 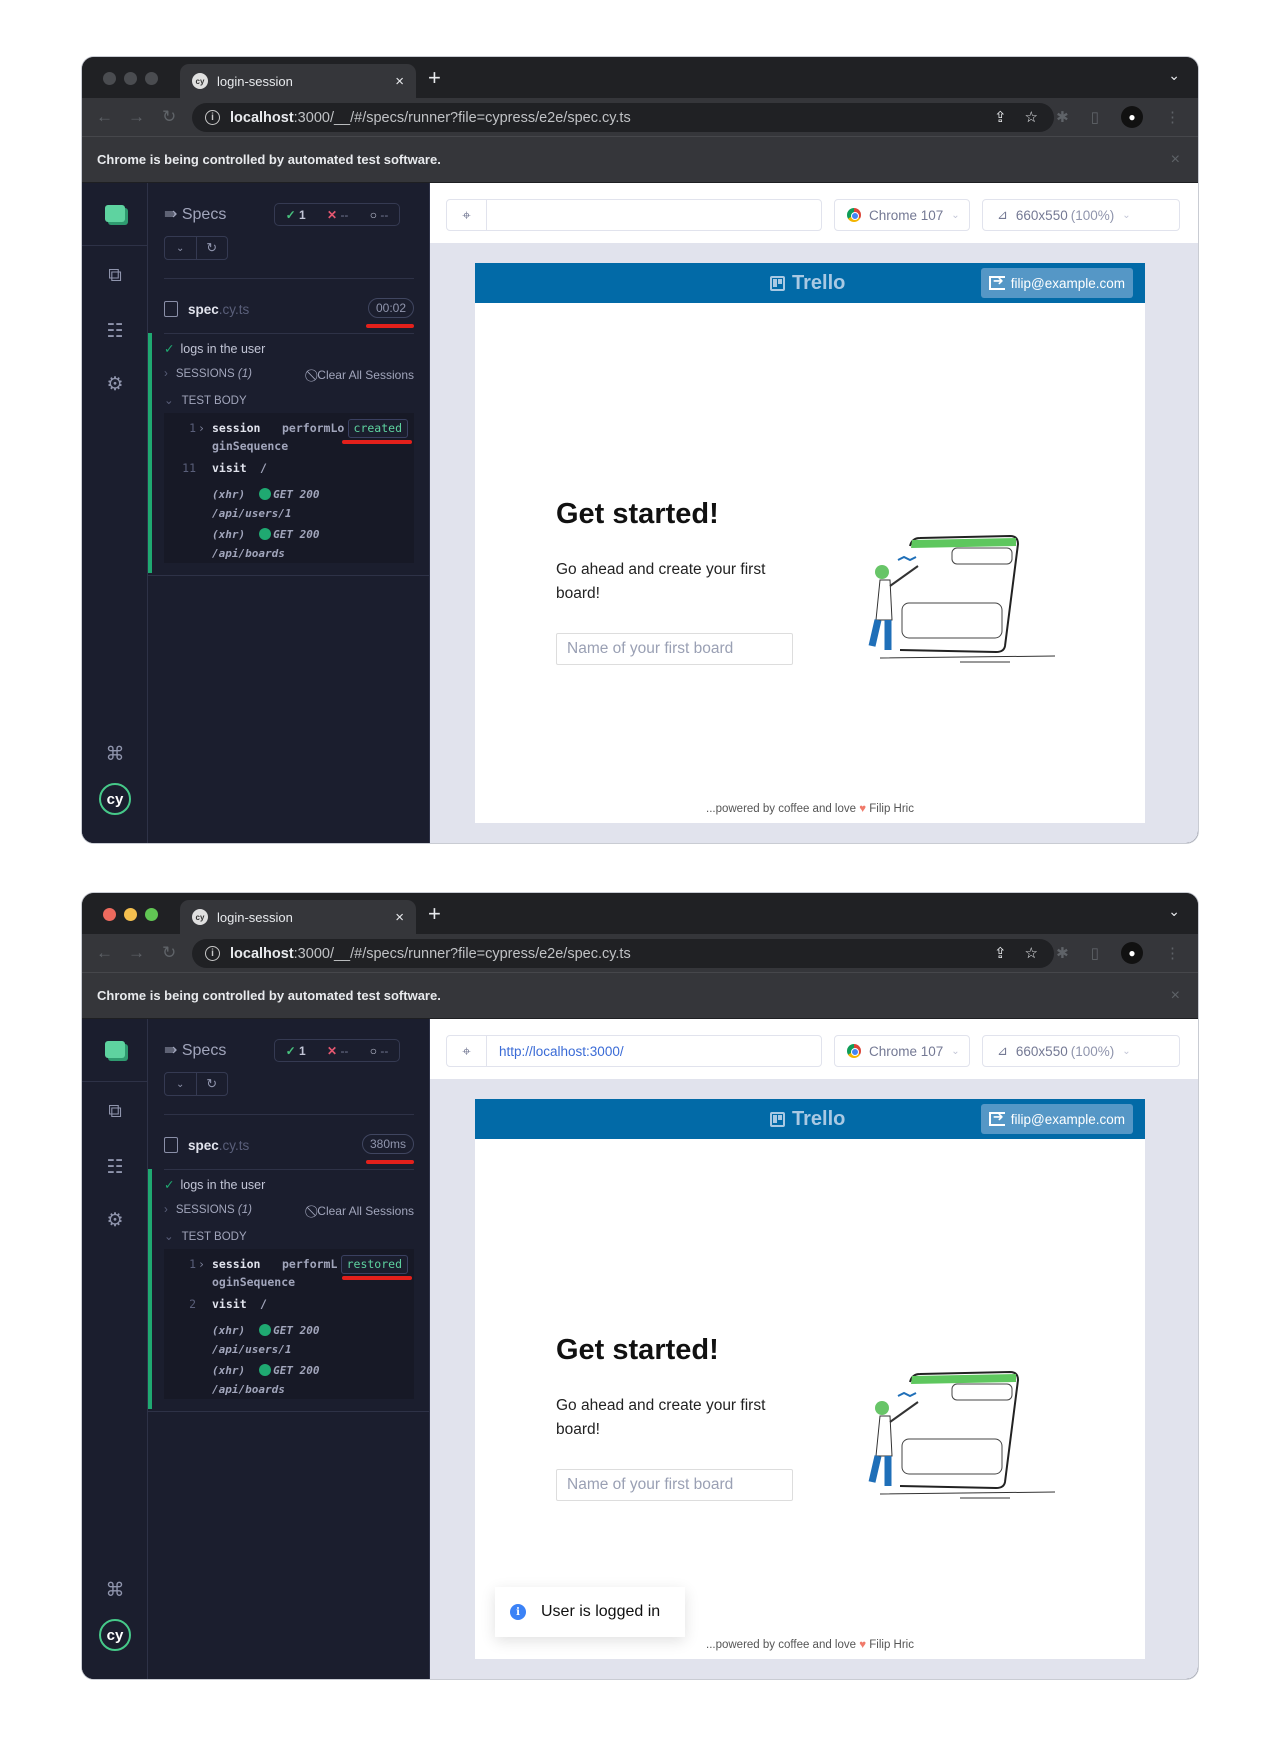 I want to click on chrome-icon, so click(x=854, y=215).